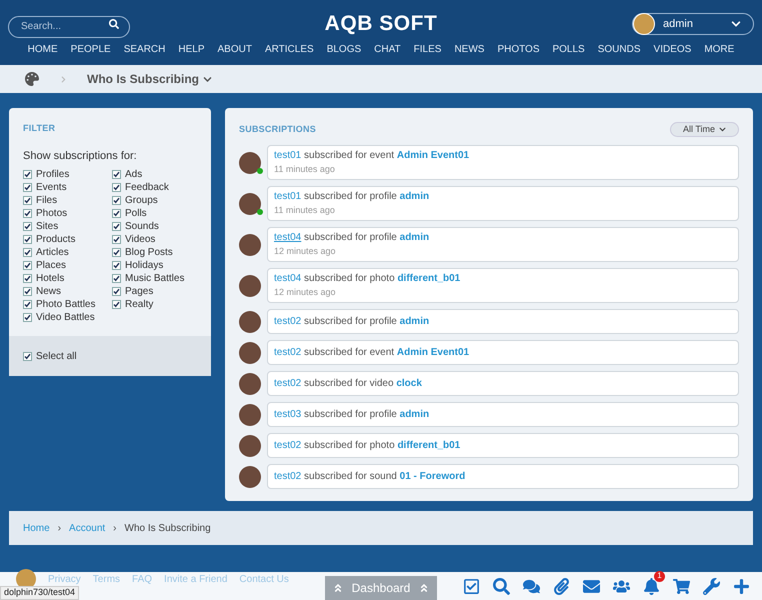  Describe the element at coordinates (39, 128) in the screenshot. I see `panel-title: FILTER` at that location.